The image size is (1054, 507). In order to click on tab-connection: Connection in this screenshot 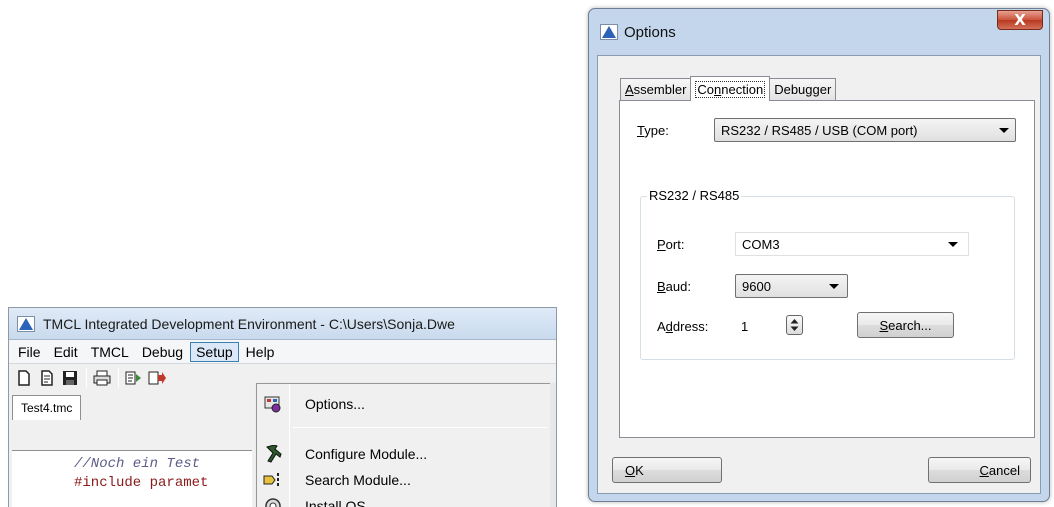, I will do `click(730, 88)`.